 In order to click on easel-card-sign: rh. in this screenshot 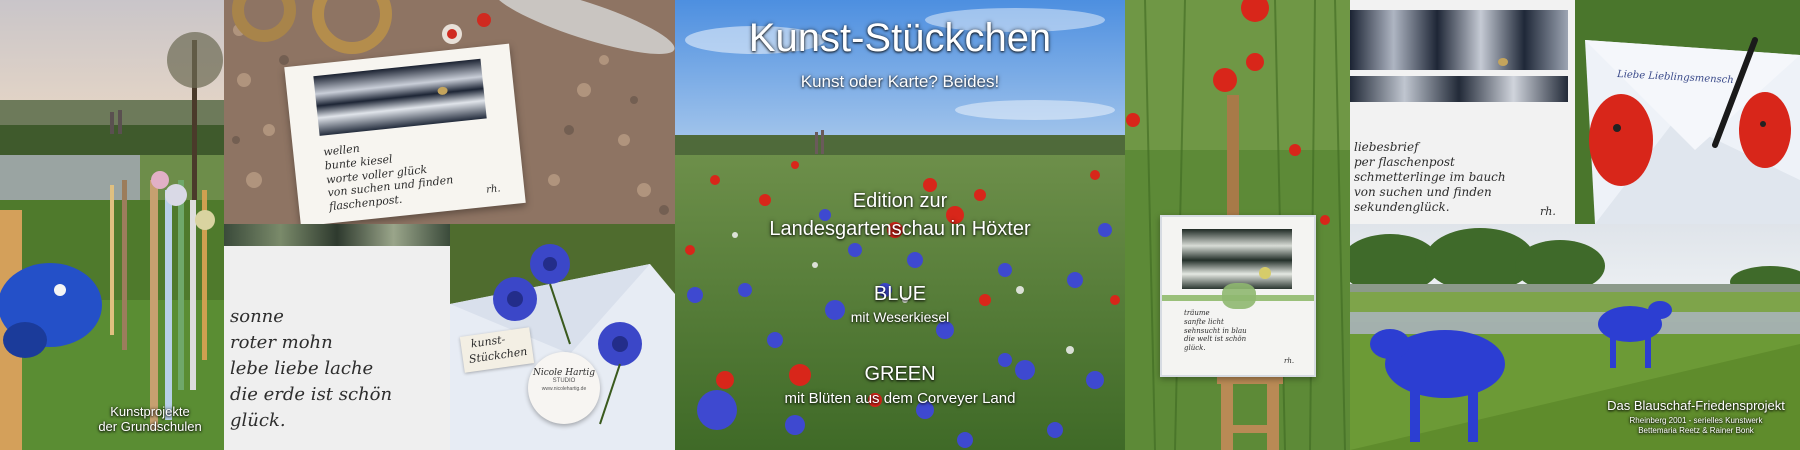, I will do `click(1289, 361)`.